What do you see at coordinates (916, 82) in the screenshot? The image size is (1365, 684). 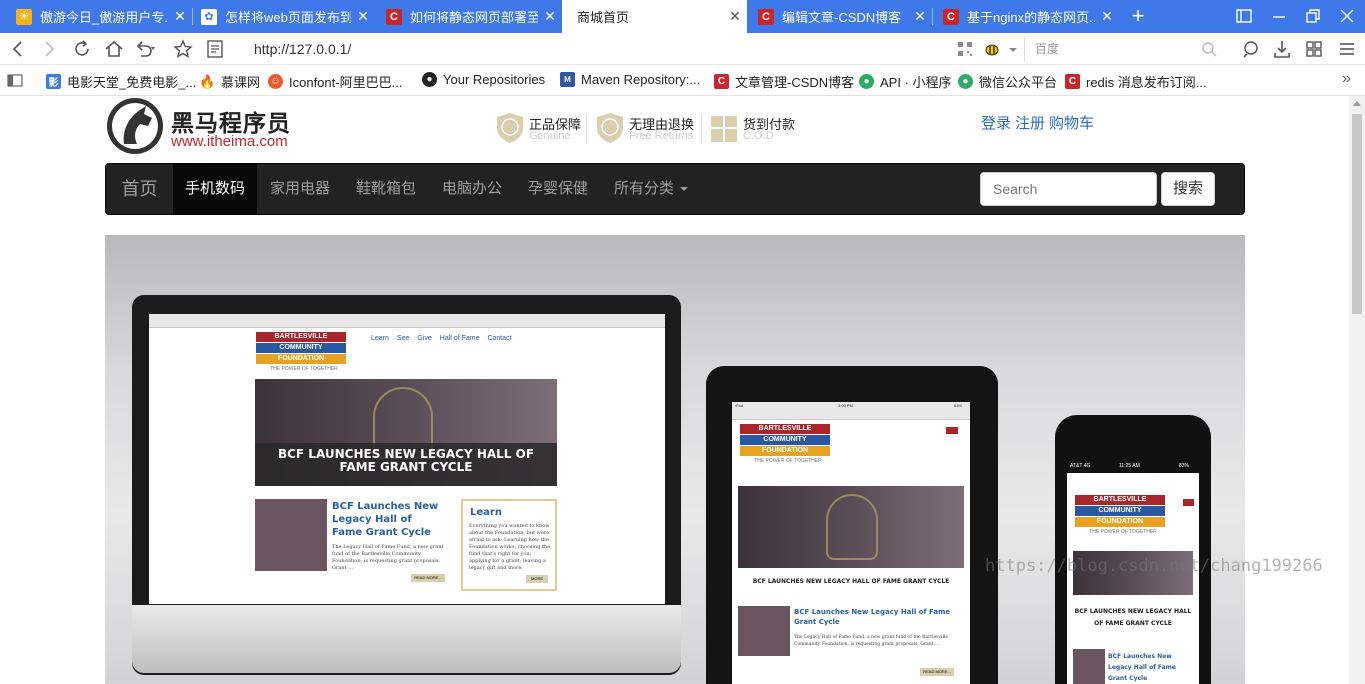 I see `bookmark-label: API · 小程序` at bounding box center [916, 82].